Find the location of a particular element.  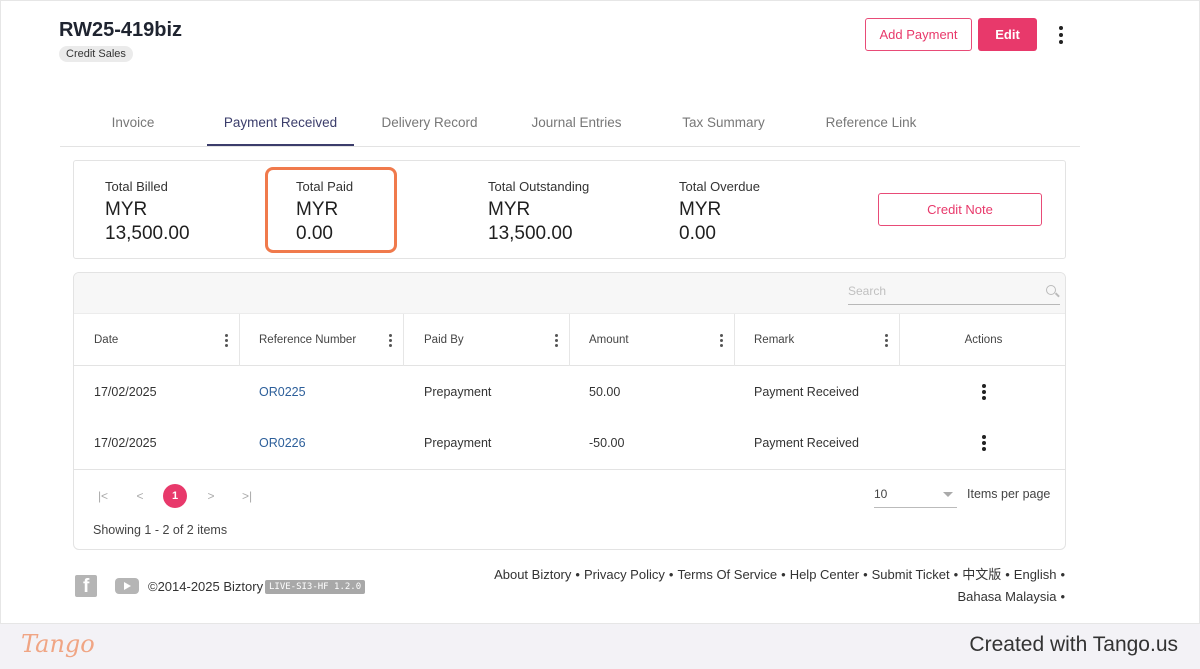

footer-link-ticket: Submit Ticket is located at coordinates (911, 574).